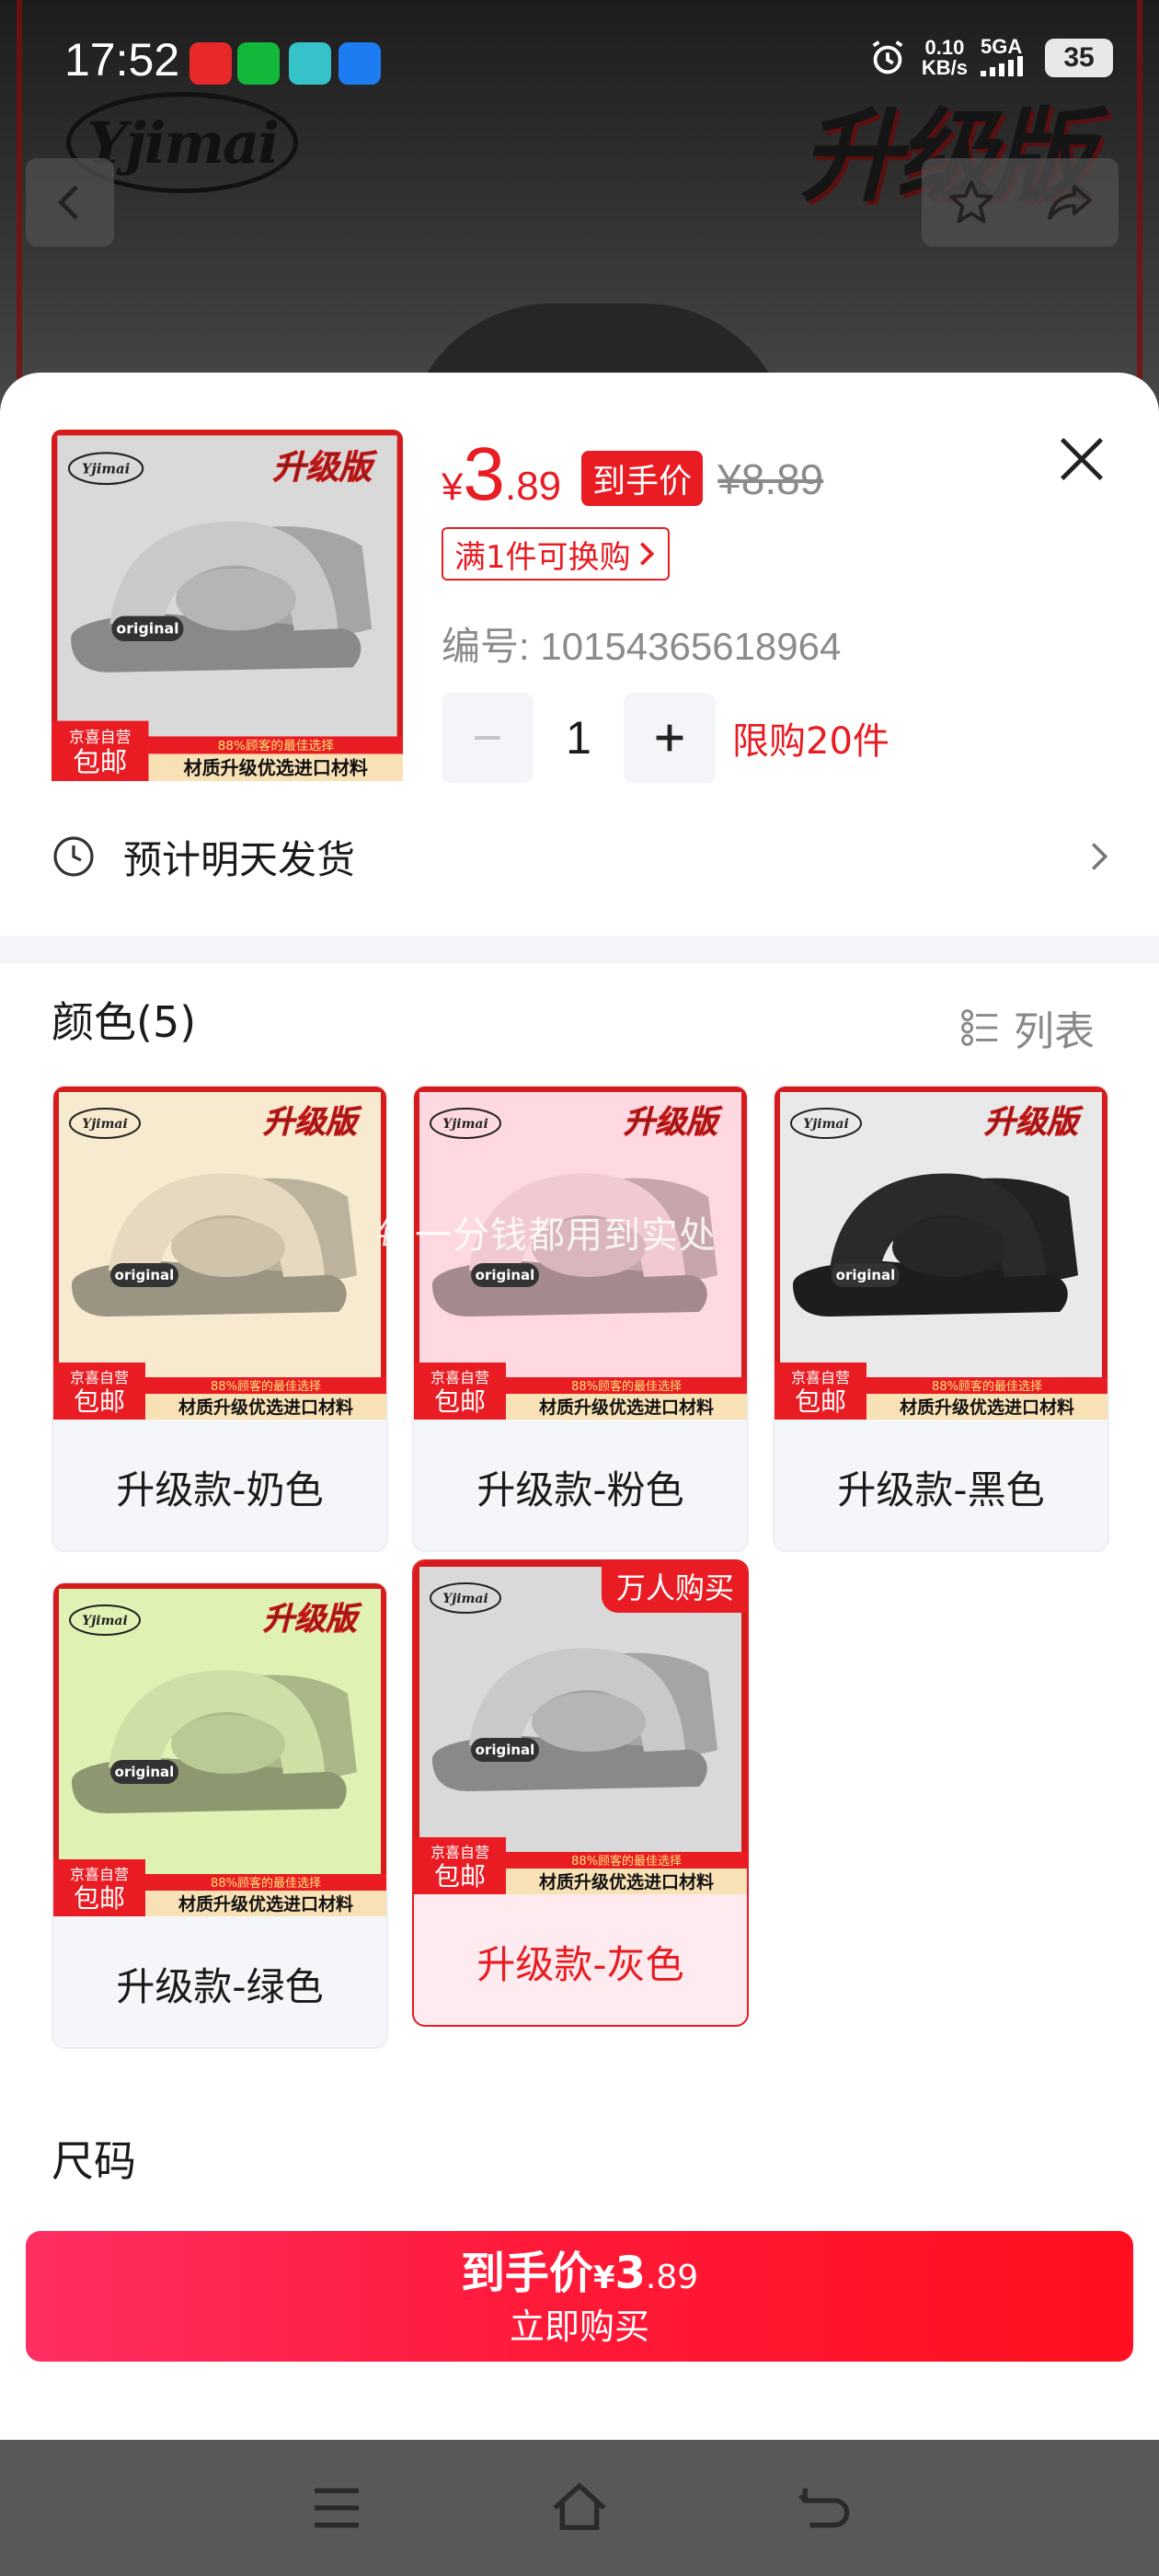 The height and width of the screenshot is (2576, 1159). What do you see at coordinates (674, 1587) in the screenshot?
I see `hot-seller-badge: 万人购买` at bounding box center [674, 1587].